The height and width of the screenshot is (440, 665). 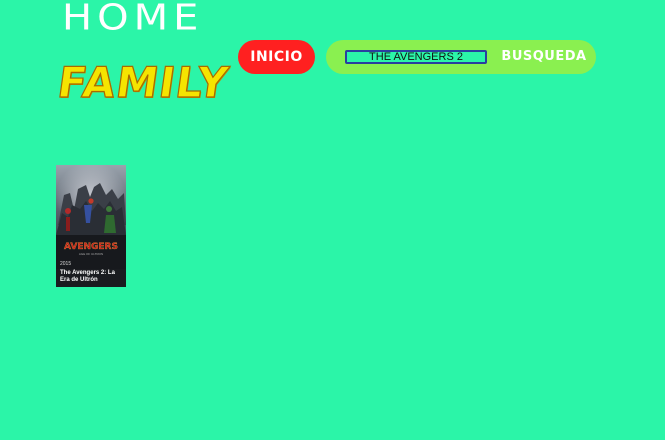 I want to click on inicio-button: INICIO, so click(x=276, y=57).